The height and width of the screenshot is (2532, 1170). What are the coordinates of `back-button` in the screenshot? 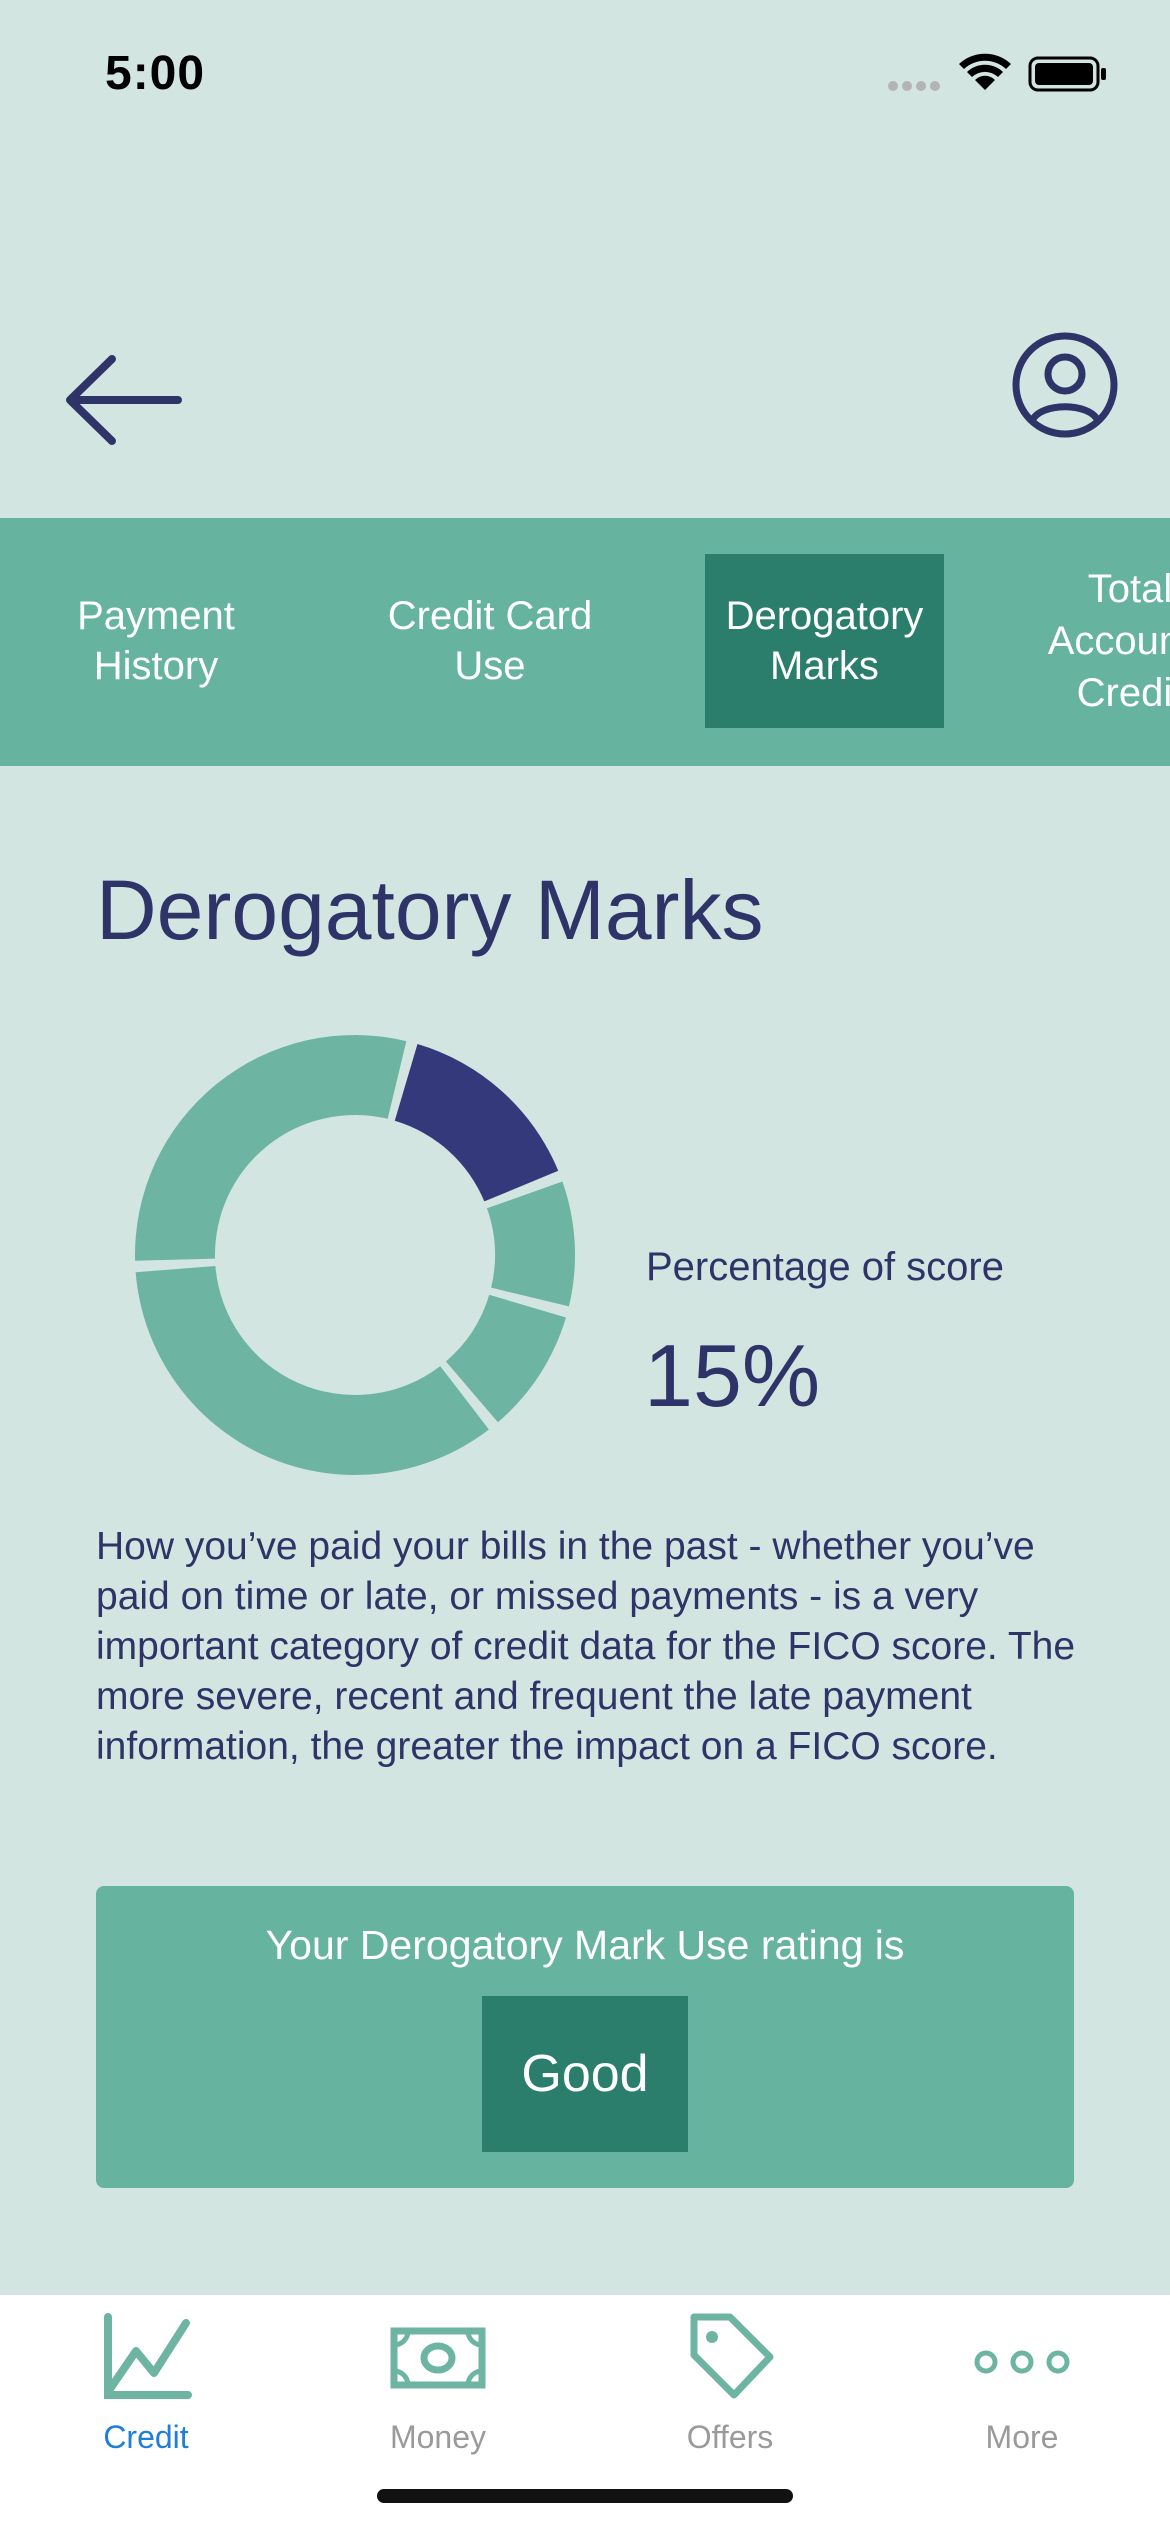 It's located at (125, 400).